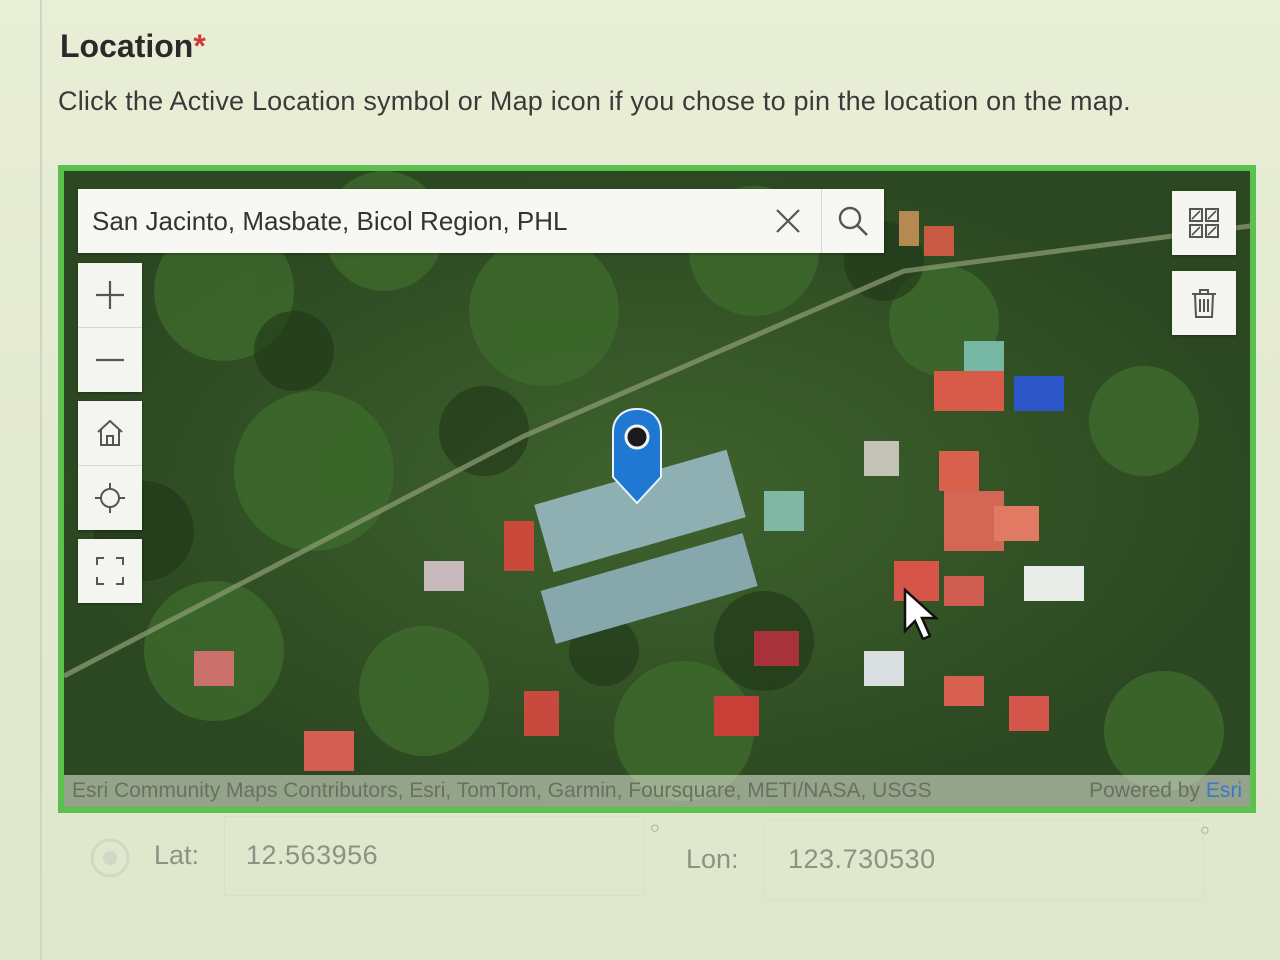  I want to click on clear-search-button, so click(788, 221).